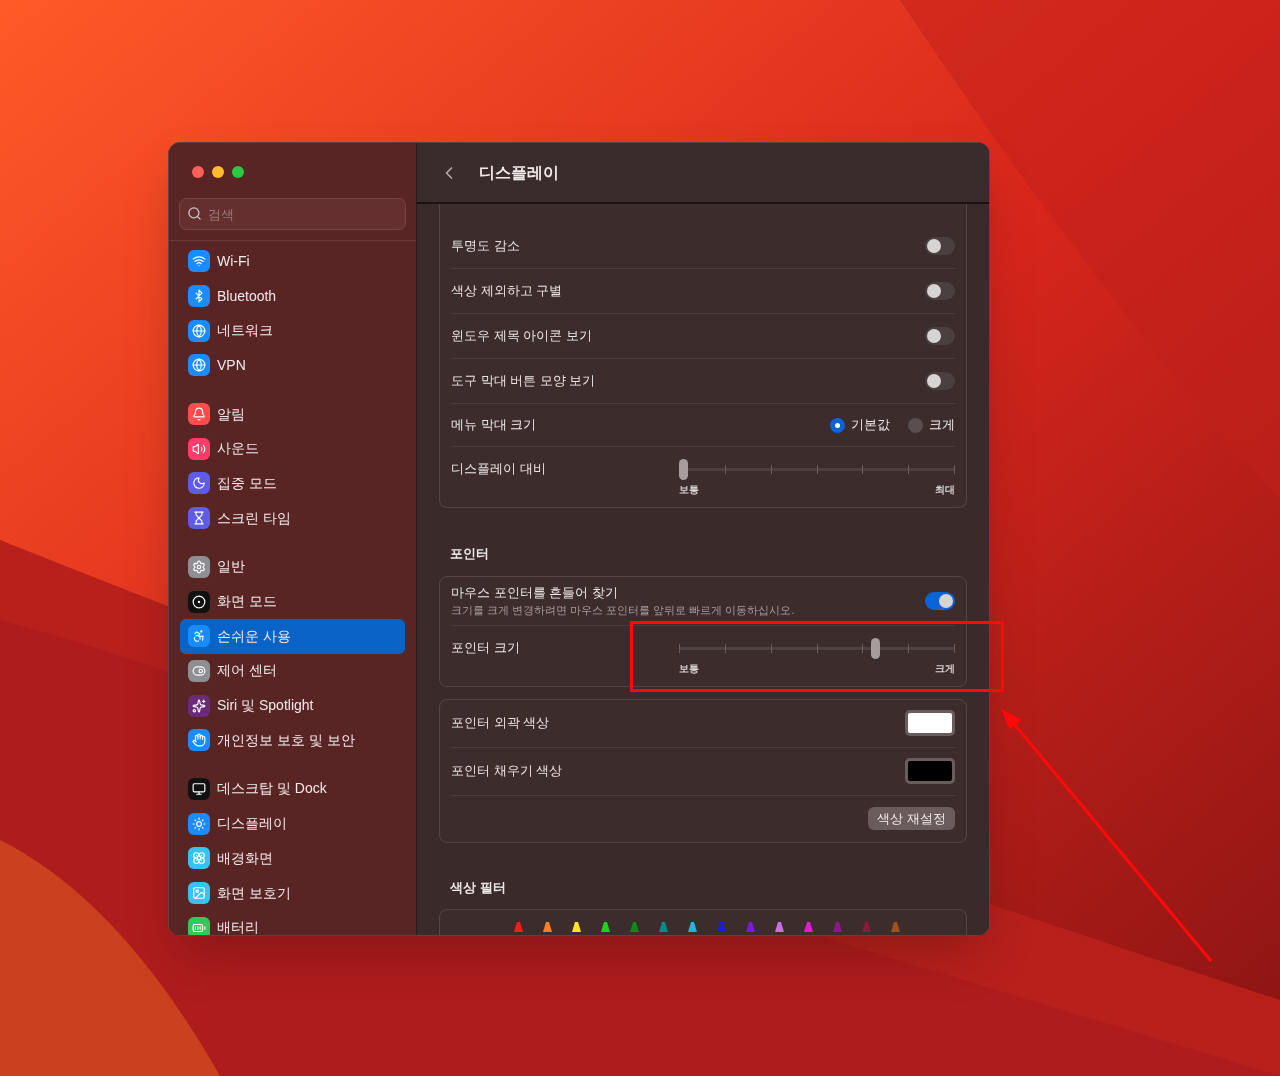  I want to click on moon-icon, so click(199, 483).